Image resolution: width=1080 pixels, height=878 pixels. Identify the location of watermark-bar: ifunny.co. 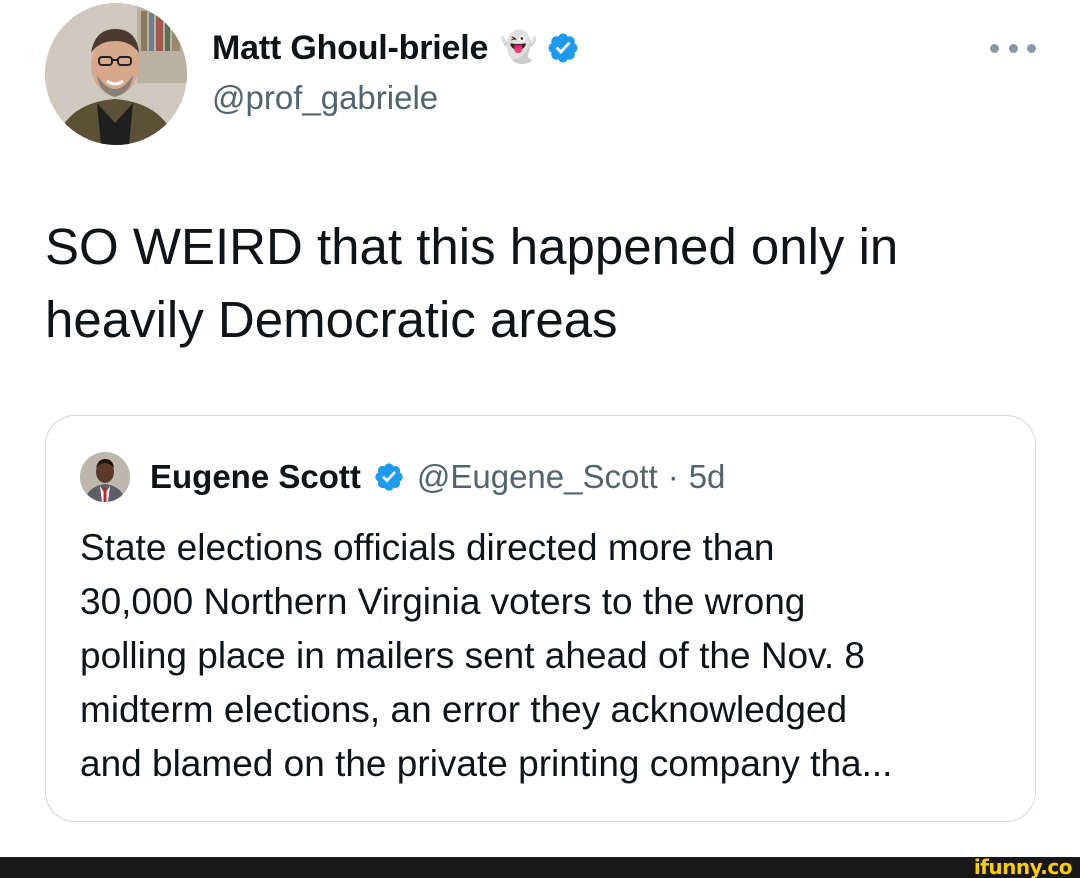
(540, 867).